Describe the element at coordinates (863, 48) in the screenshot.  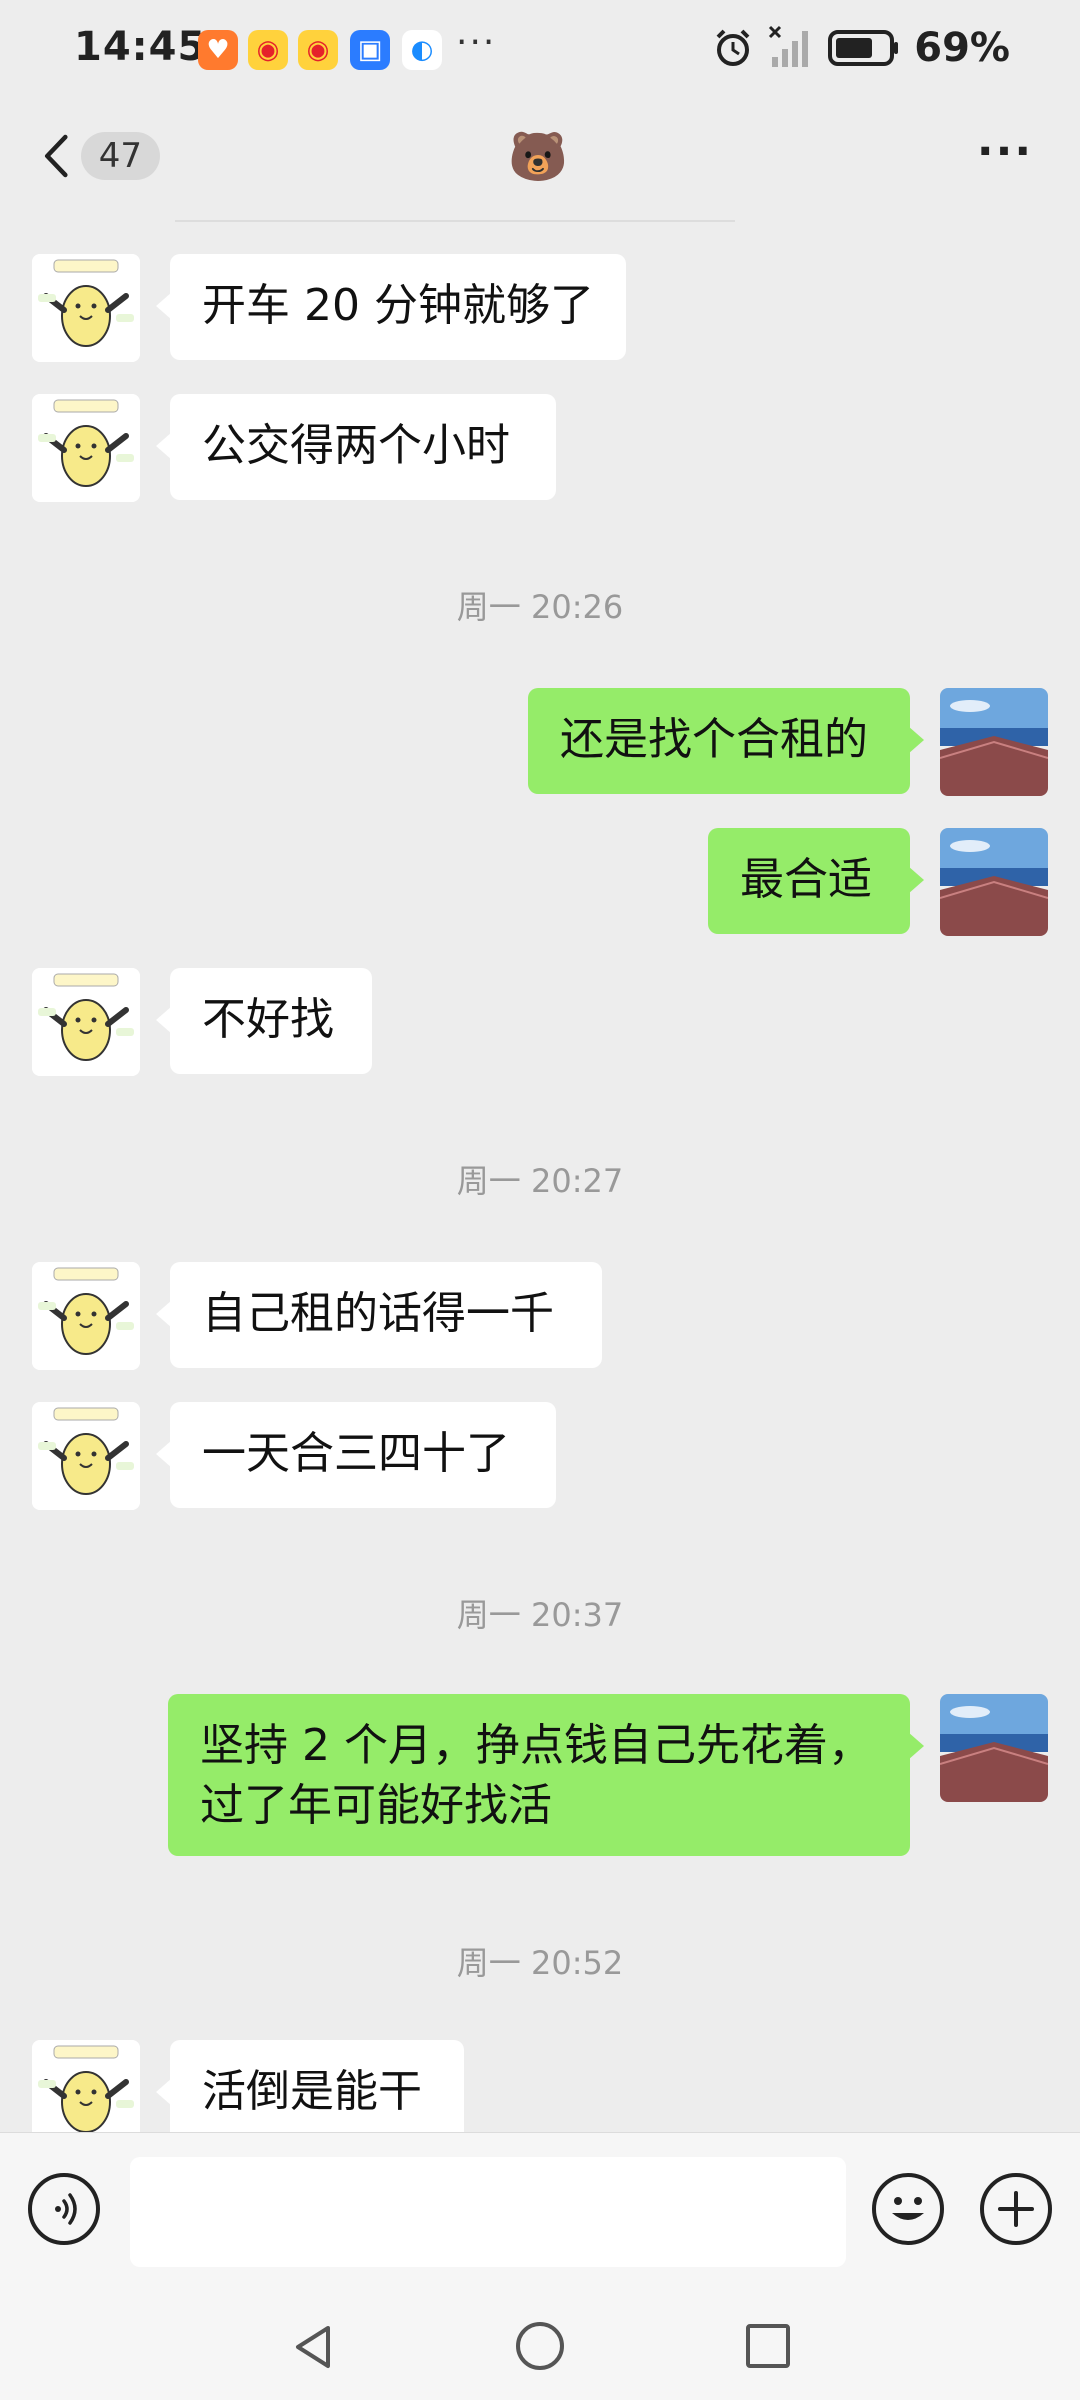
I see `battery-icon` at that location.